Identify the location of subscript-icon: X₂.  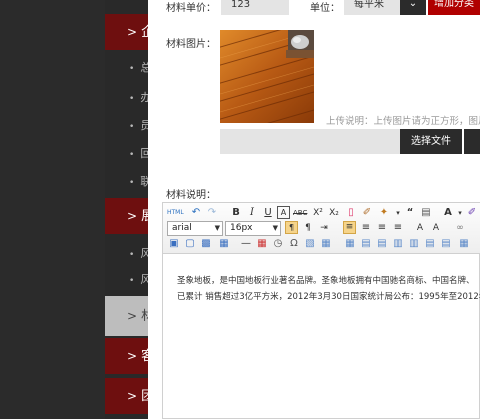
(334, 213).